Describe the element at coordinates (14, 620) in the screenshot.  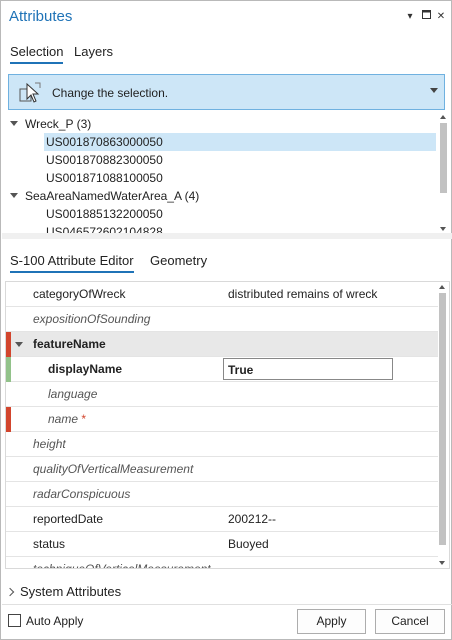
I see `checkbox-box` at that location.